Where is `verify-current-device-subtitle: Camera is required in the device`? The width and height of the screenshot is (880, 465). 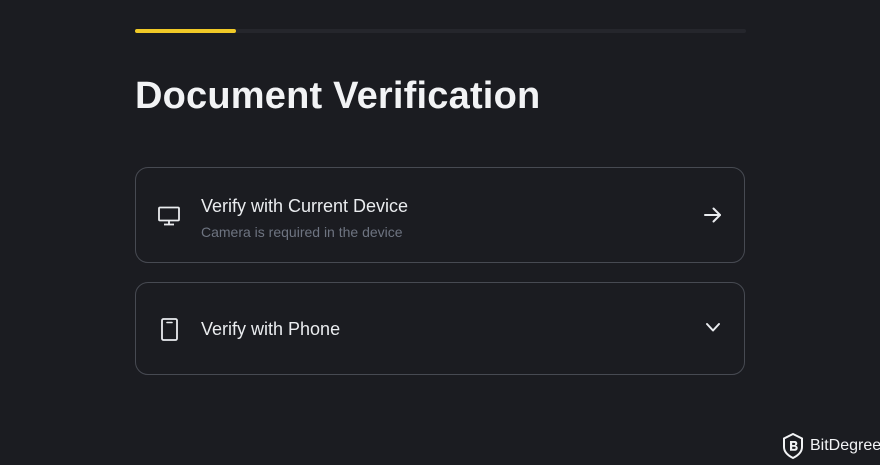
verify-current-device-subtitle: Camera is required in the device is located at coordinates (302, 232).